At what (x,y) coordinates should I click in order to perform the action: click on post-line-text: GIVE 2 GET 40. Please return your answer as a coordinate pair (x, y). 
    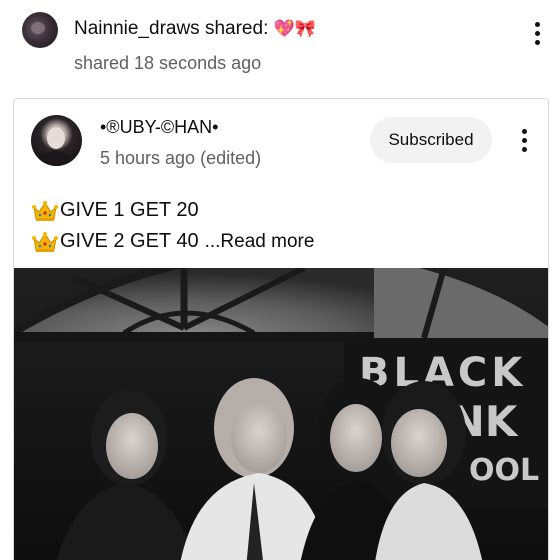
    Looking at the image, I should click on (129, 241).